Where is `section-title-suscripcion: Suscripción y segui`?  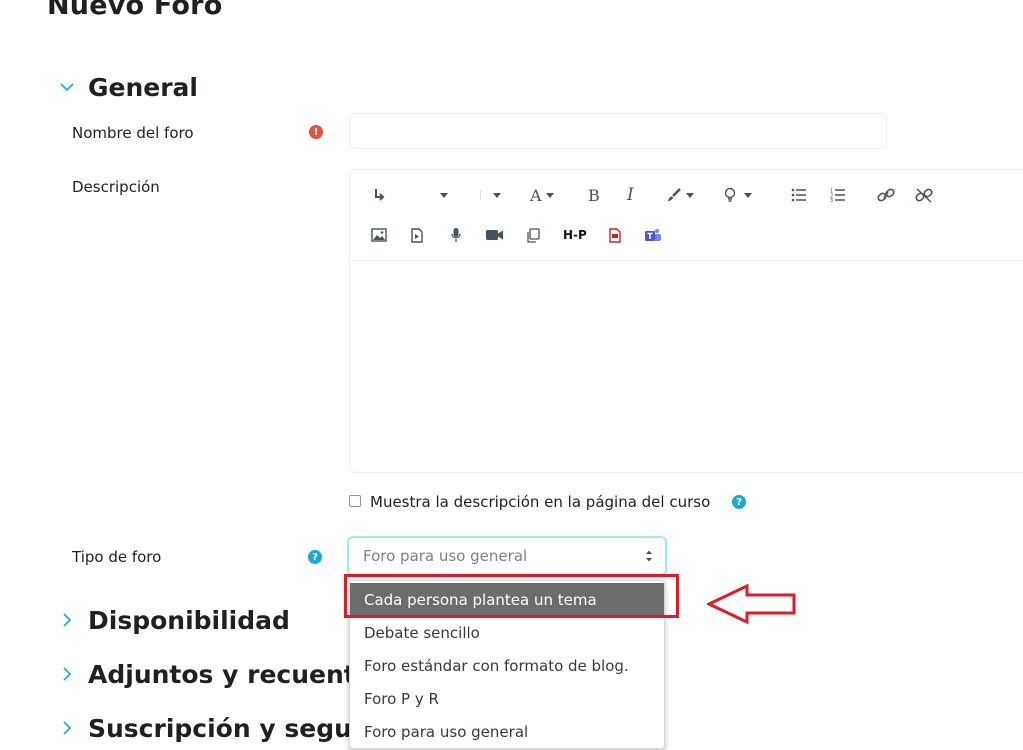
section-title-suscripcion: Suscripción y segui is located at coordinates (224, 728).